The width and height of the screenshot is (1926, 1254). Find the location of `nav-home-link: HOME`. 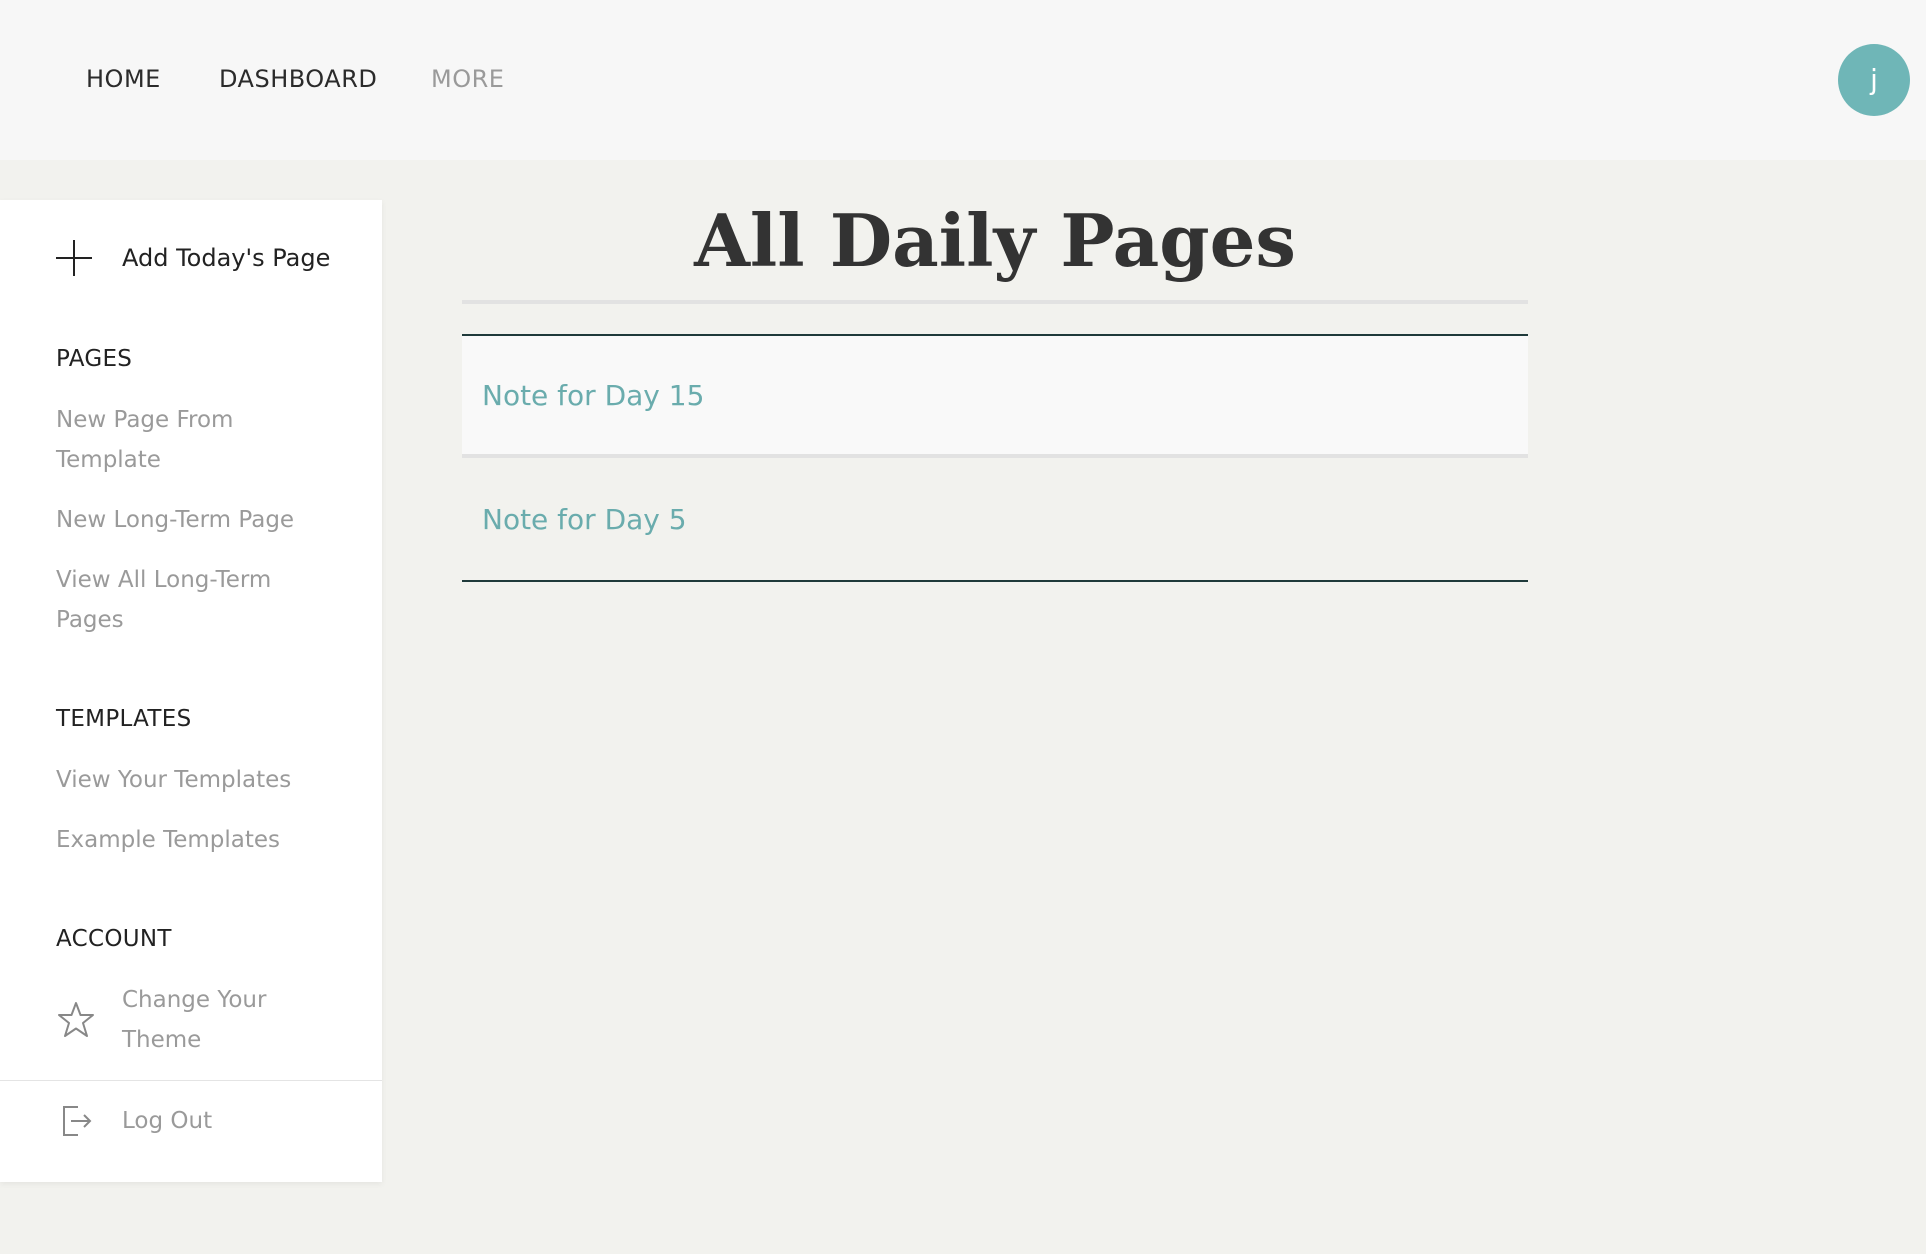

nav-home-link: HOME is located at coordinates (123, 79).